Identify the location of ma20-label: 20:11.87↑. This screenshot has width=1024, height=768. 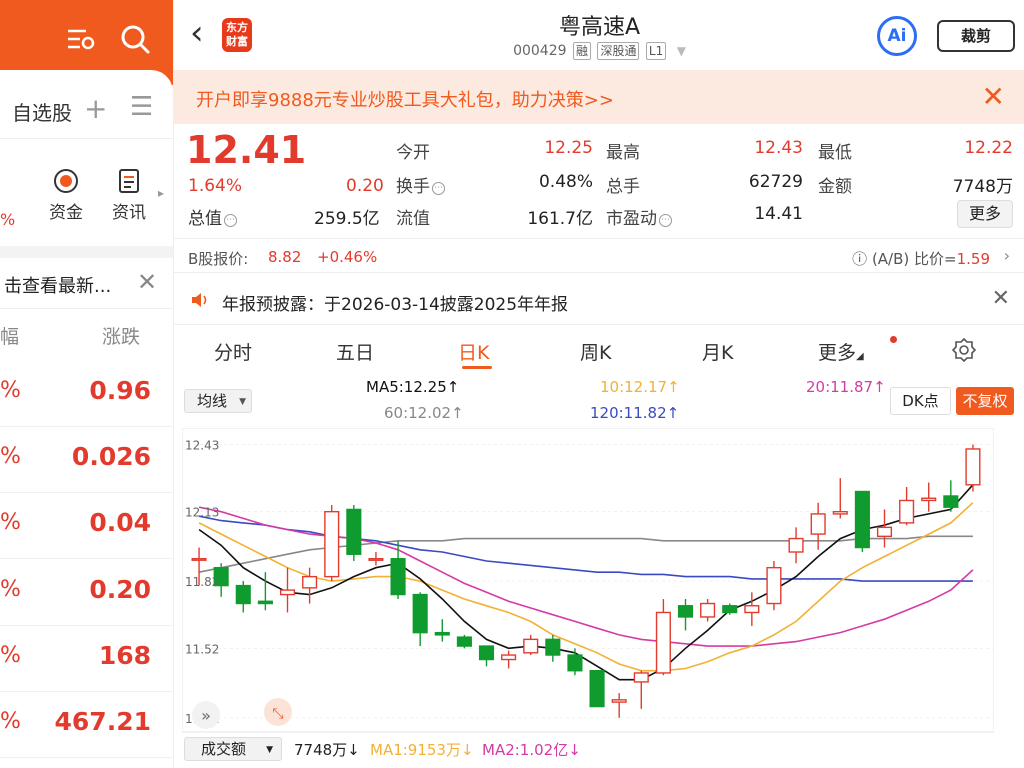
(846, 387).